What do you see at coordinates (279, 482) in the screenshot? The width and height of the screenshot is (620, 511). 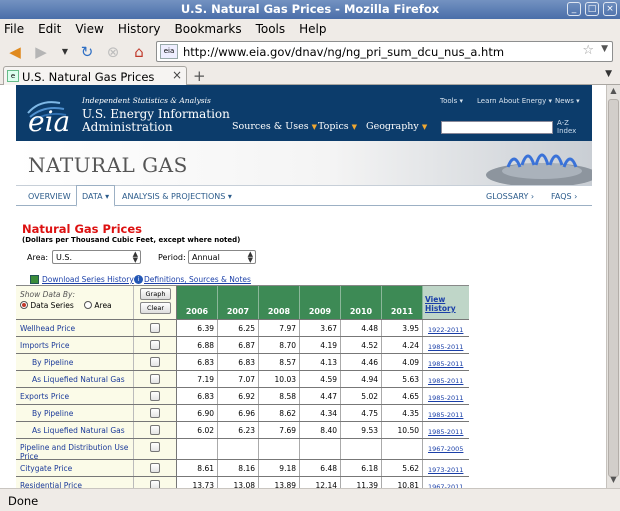 I see `value-cell: 13.89` at bounding box center [279, 482].